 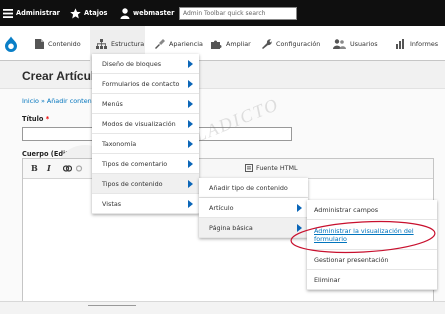 I want to click on menu-item-add-content-type: Añadir tipo de contenido, so click(x=253, y=188).